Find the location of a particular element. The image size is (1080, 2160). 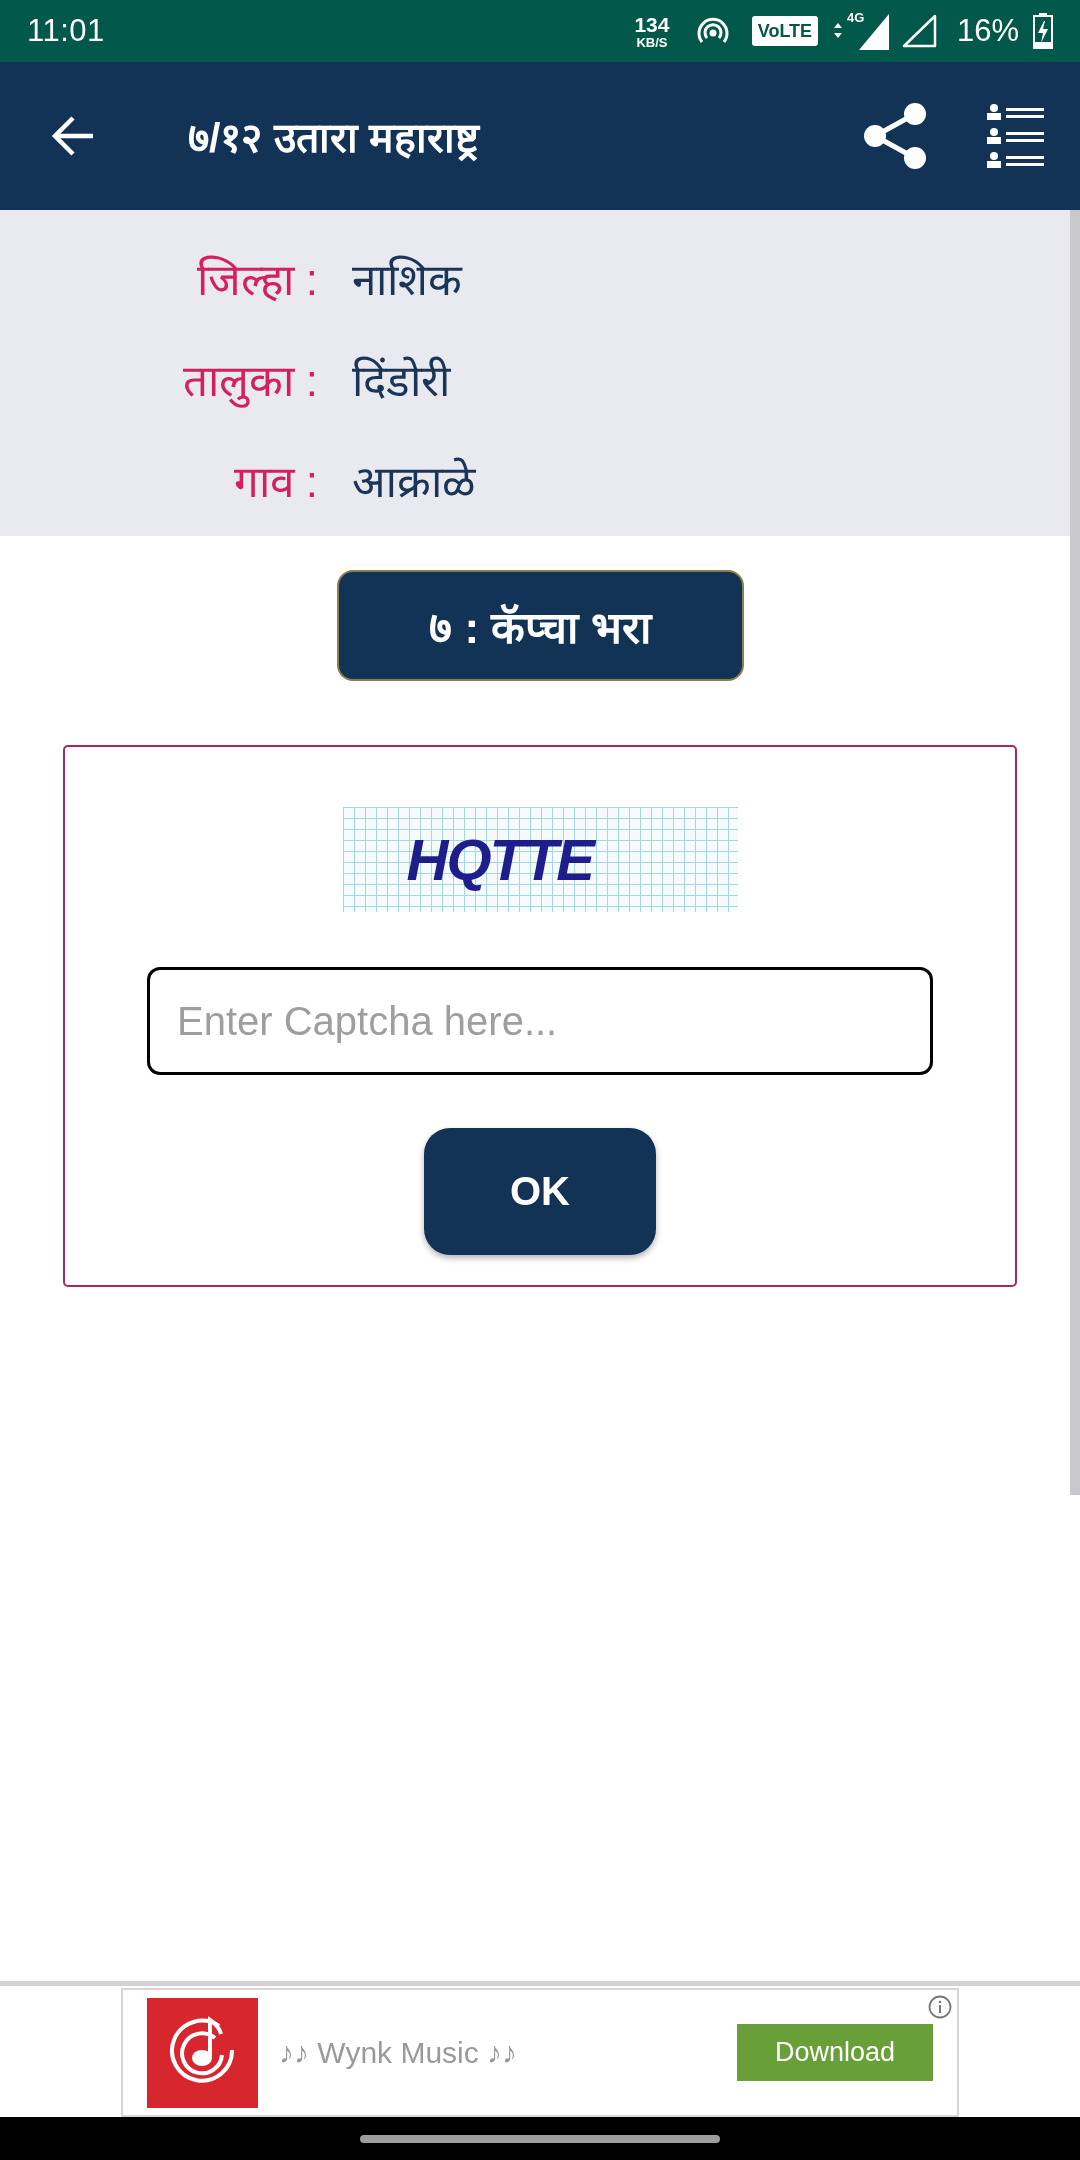

field-value: दिंडोरी is located at coordinates (401, 380).